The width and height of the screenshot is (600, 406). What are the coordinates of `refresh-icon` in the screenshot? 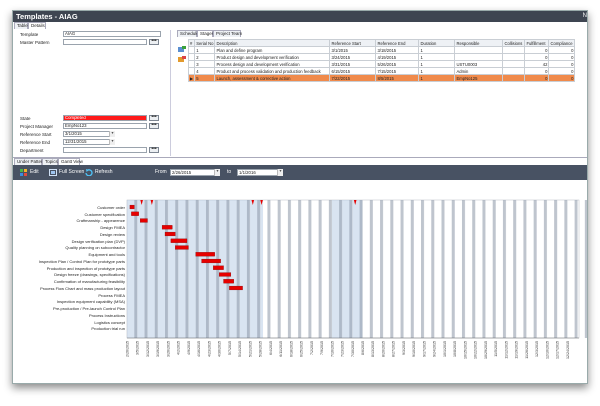 It's located at (89, 172).